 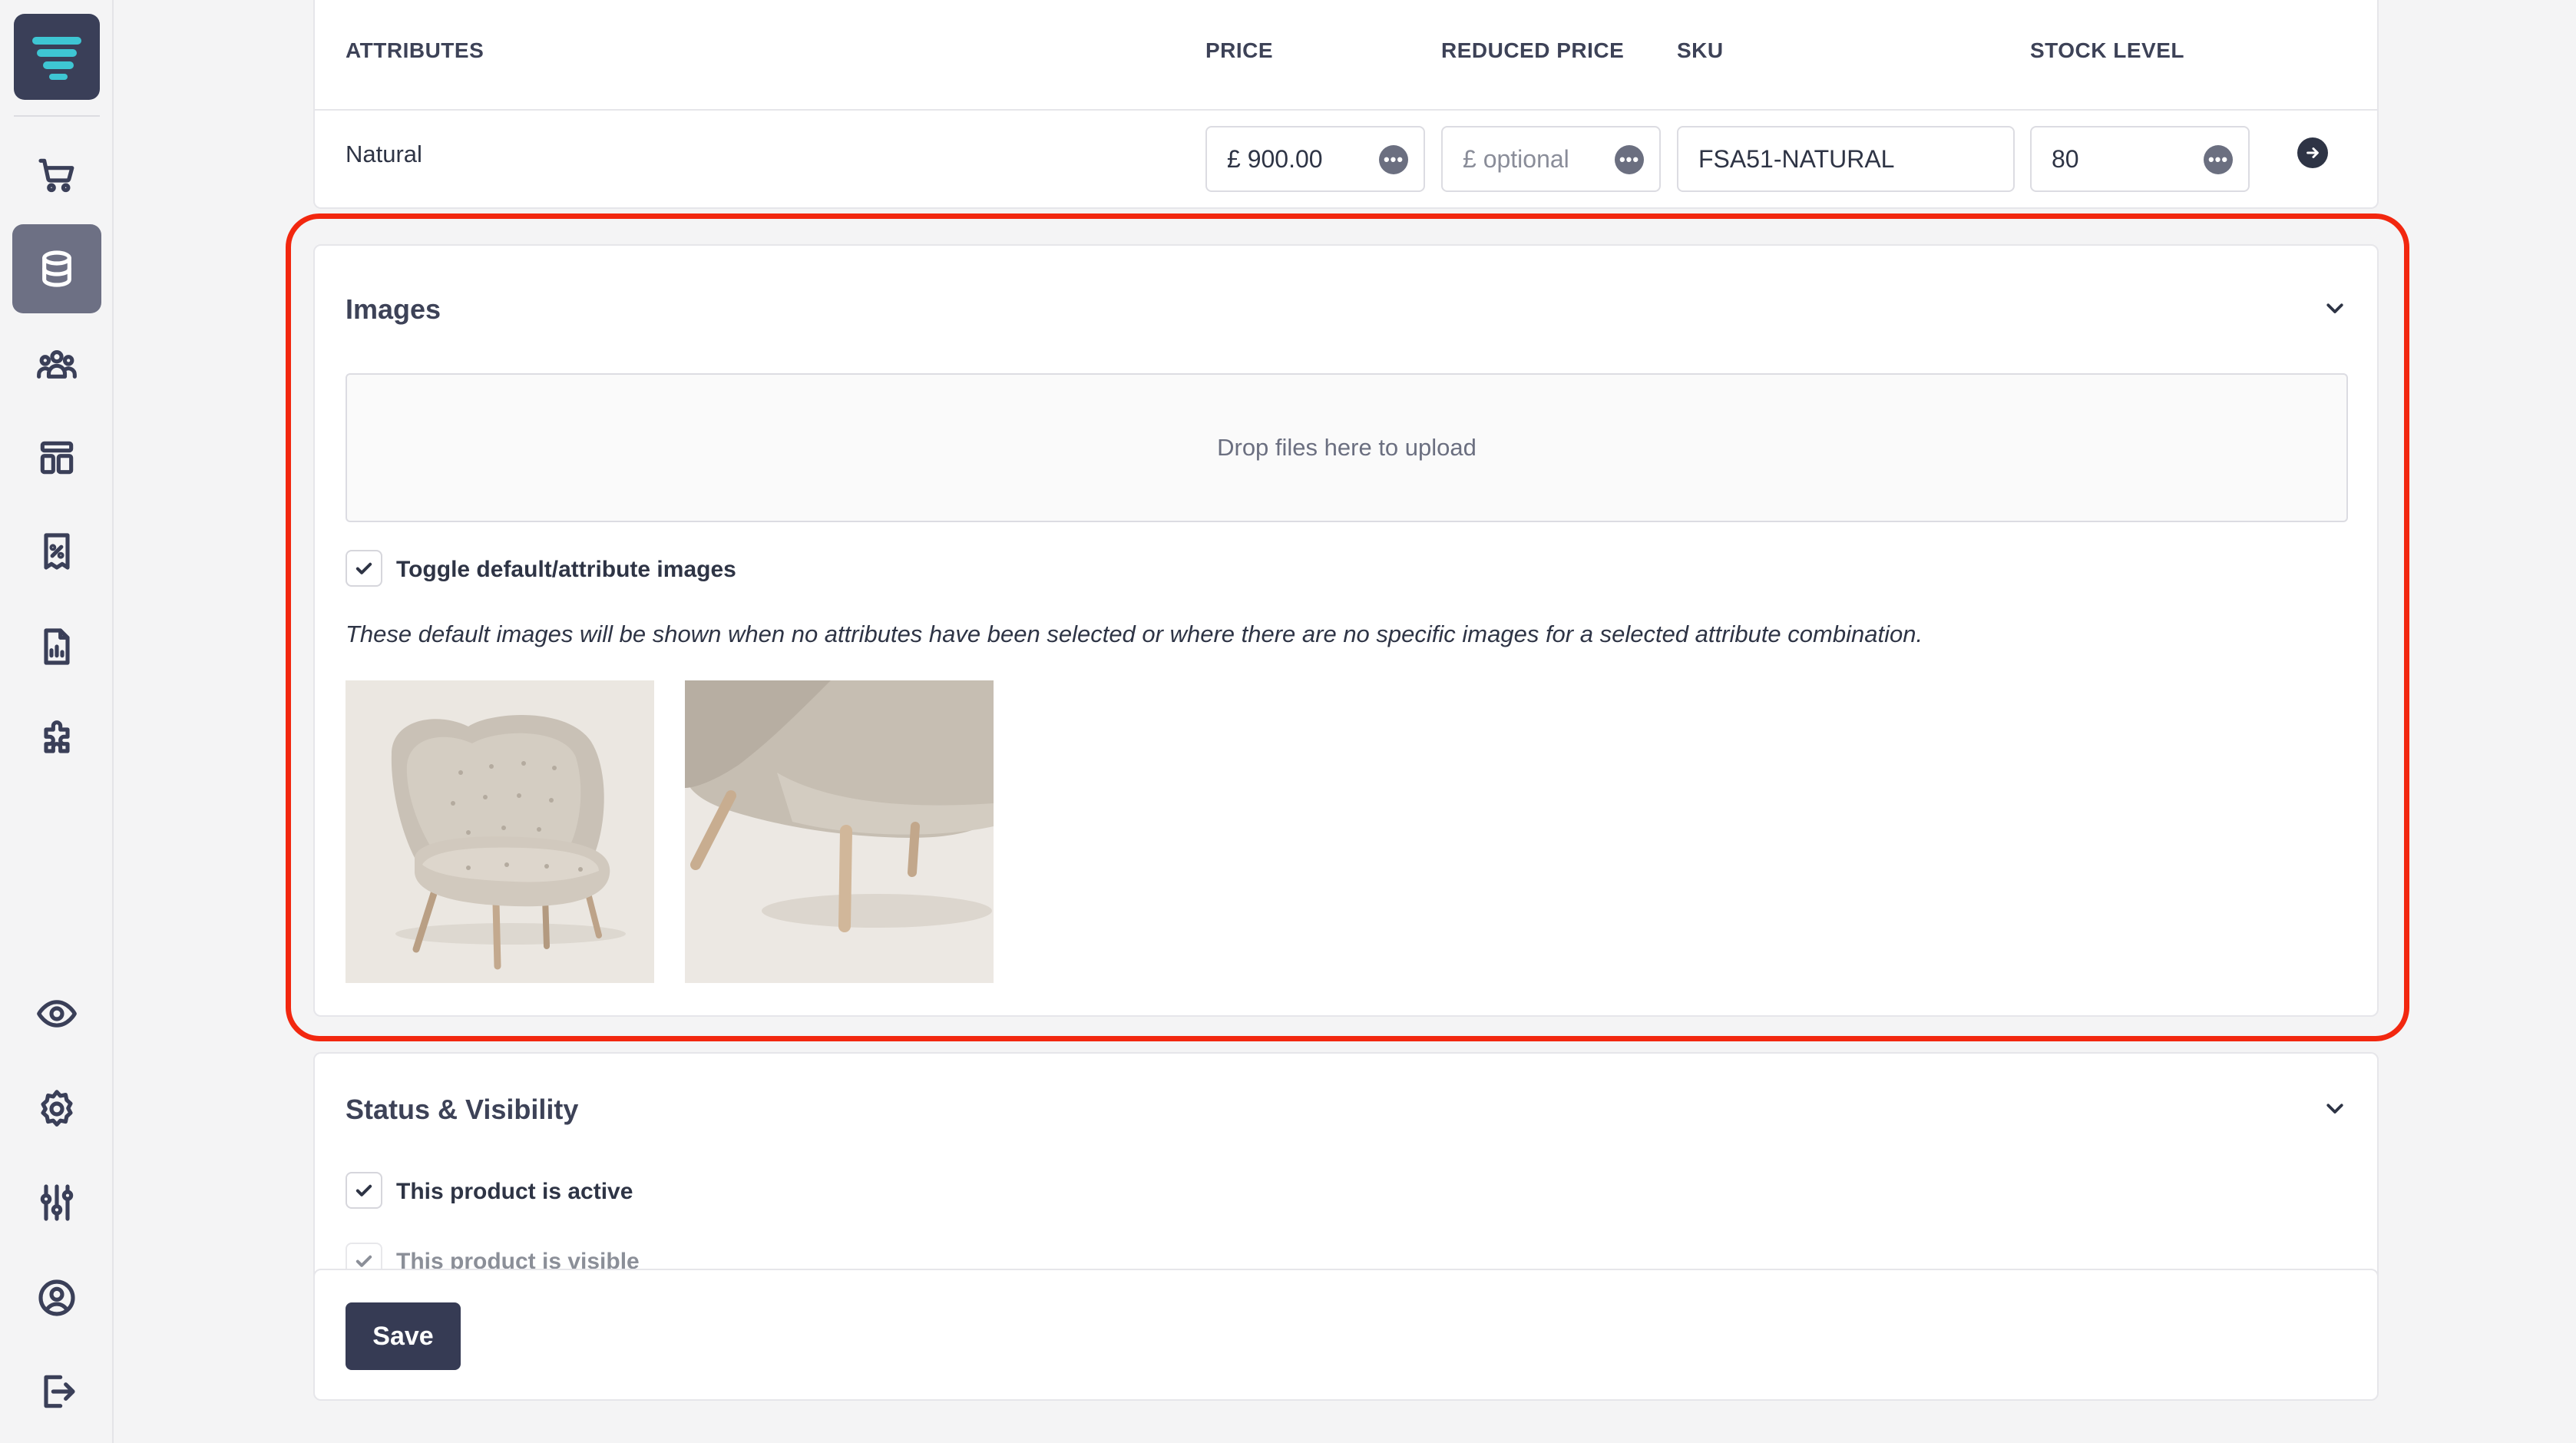 What do you see at coordinates (57, 737) in the screenshot?
I see `puzzle-icon` at bounding box center [57, 737].